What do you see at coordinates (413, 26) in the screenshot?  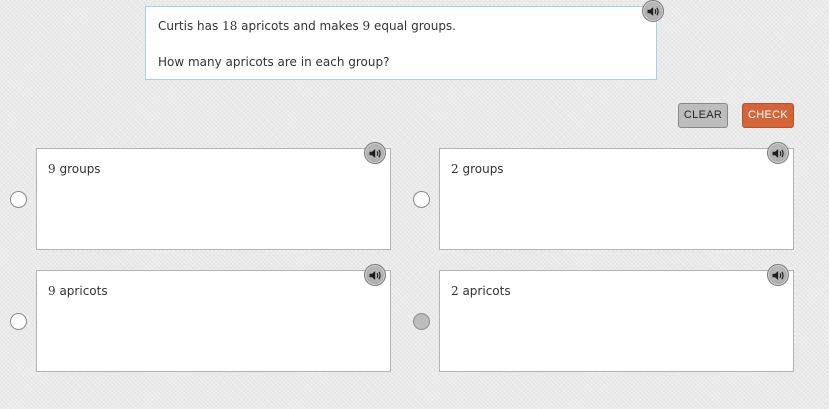 I see `question-text-post: equal groups.` at bounding box center [413, 26].